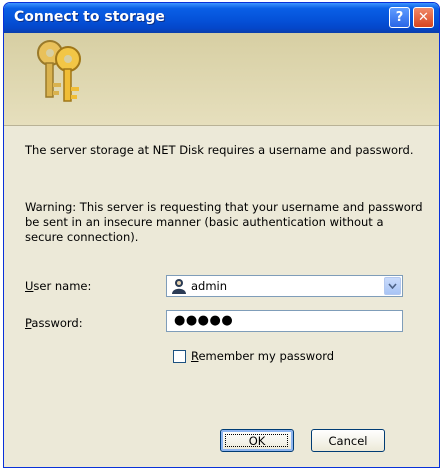 This screenshot has height=471, width=443. I want to click on username-dropdown-button, so click(392, 286).